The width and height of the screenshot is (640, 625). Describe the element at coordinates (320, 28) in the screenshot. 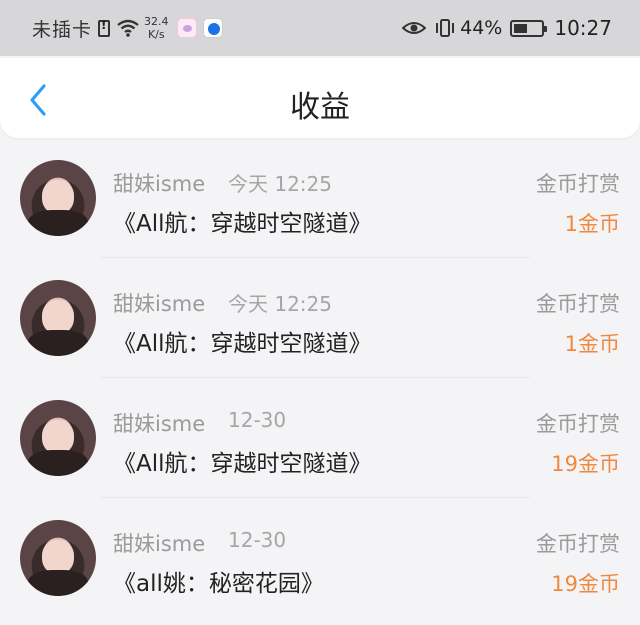

I see `status-bar: 未插卡 32.4 K/s` at that location.